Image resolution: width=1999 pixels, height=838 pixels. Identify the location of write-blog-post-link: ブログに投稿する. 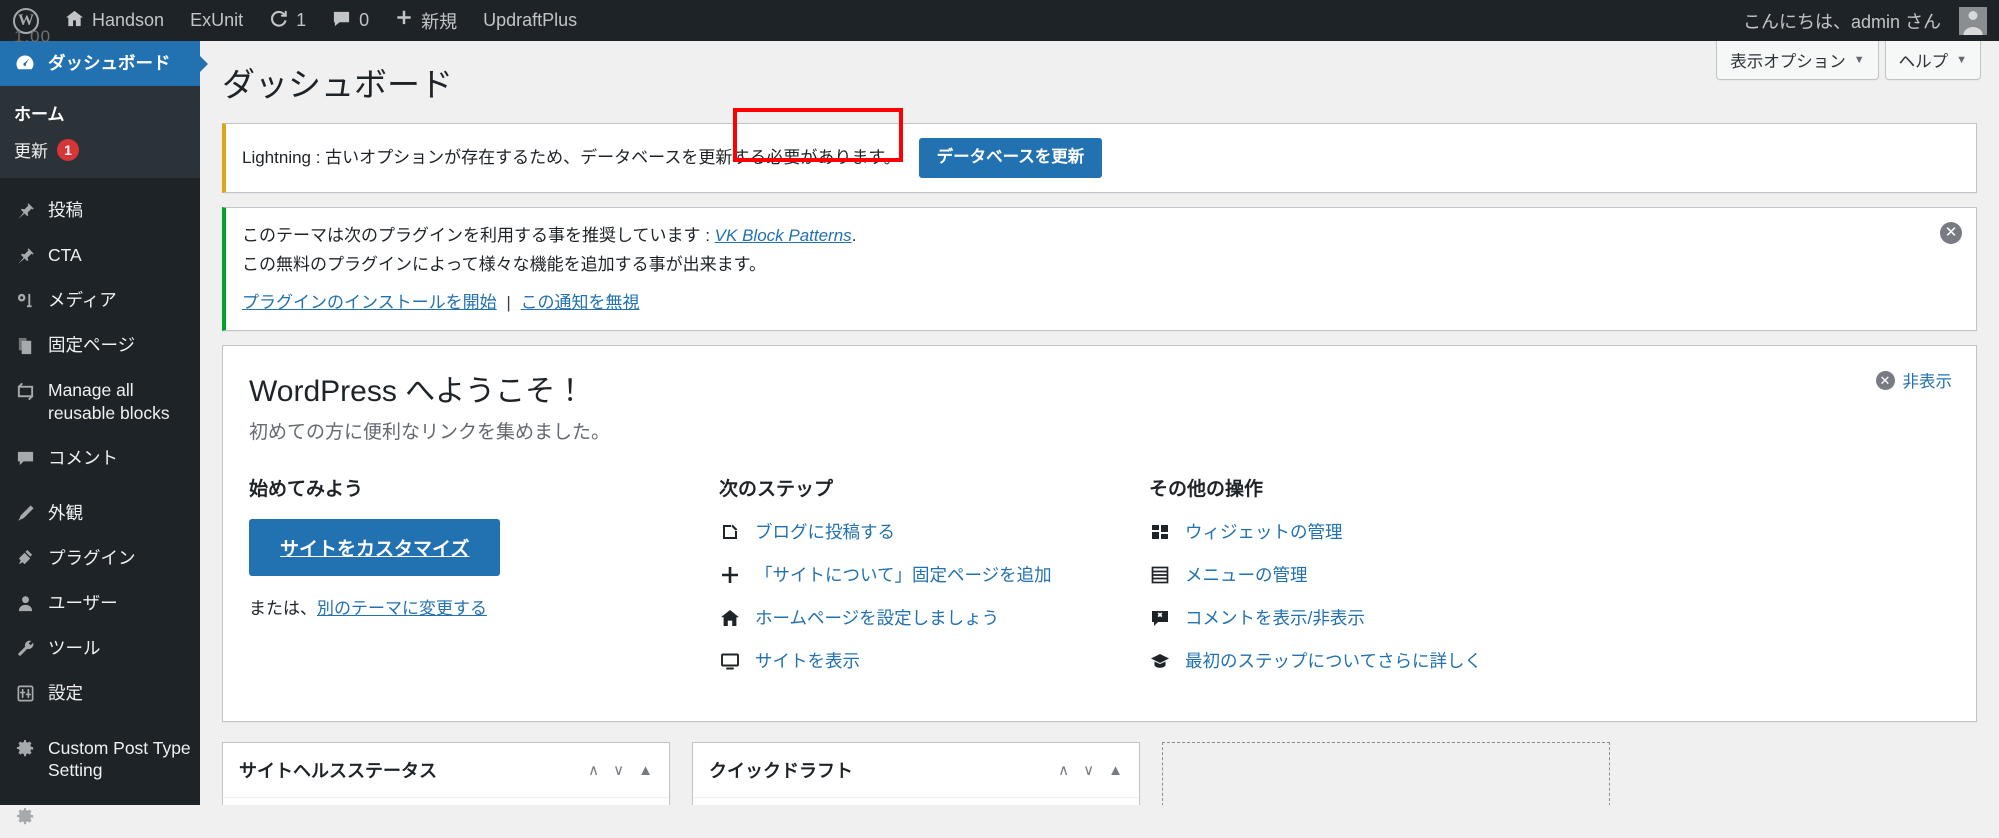
(825, 531).